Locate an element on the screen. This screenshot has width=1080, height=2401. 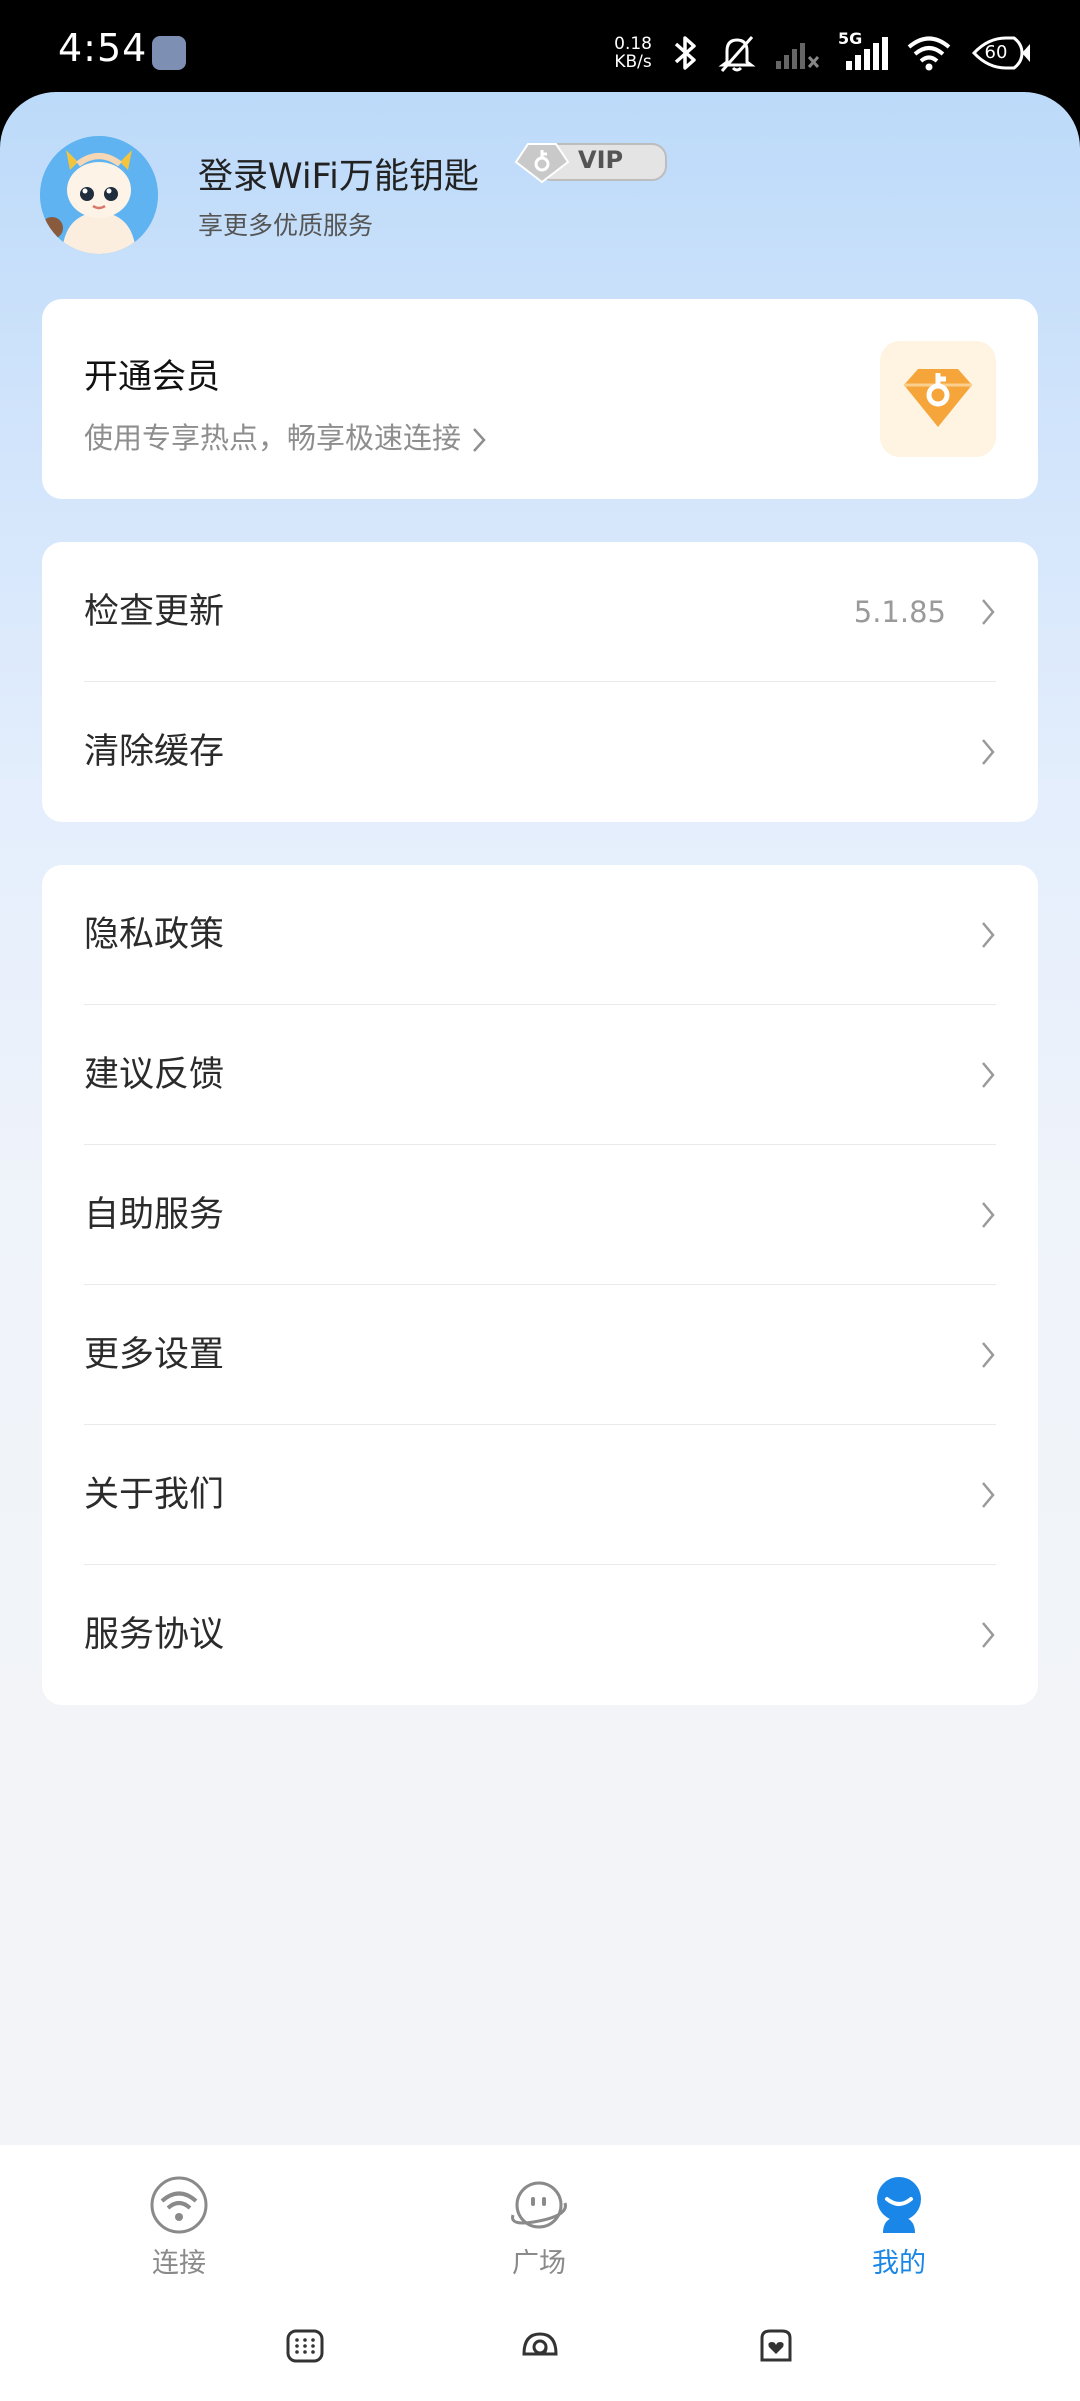
system-nav-bar is located at coordinates (540, 2353).